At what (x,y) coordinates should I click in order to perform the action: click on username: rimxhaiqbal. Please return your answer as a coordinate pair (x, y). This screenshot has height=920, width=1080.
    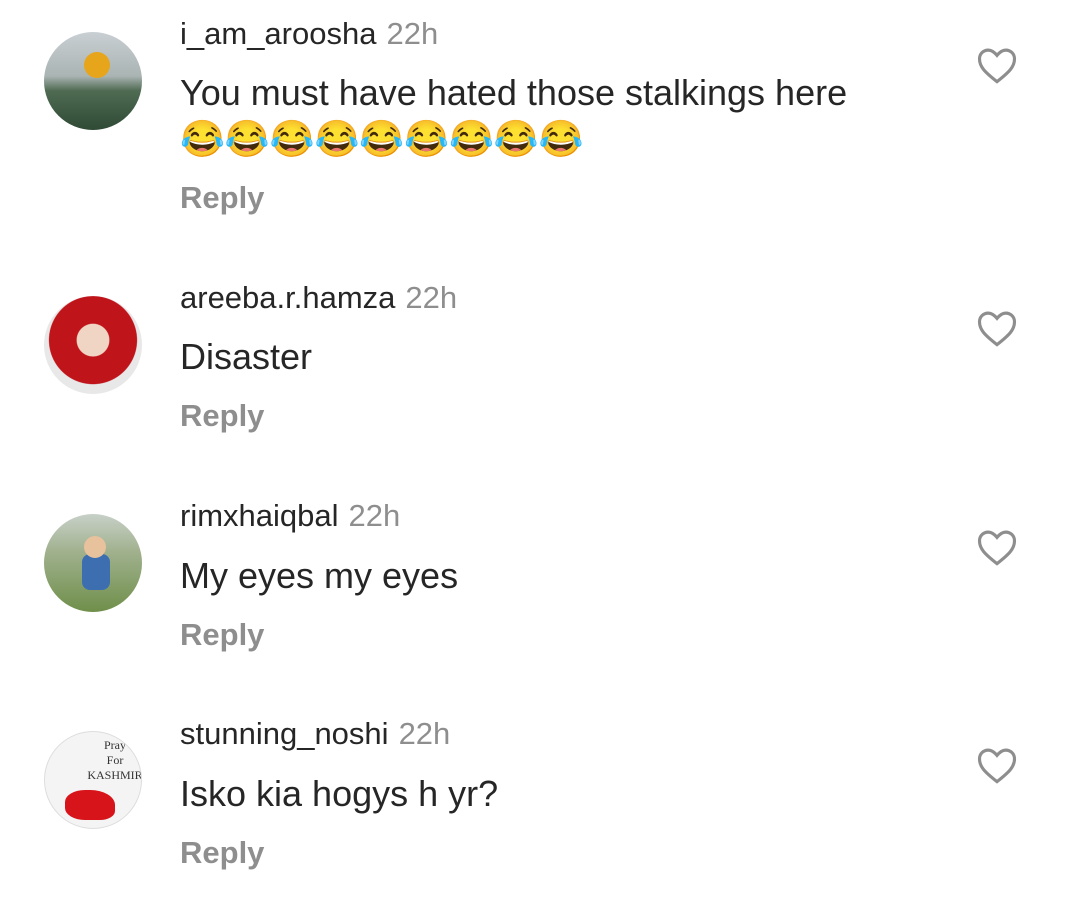
    Looking at the image, I should click on (259, 515).